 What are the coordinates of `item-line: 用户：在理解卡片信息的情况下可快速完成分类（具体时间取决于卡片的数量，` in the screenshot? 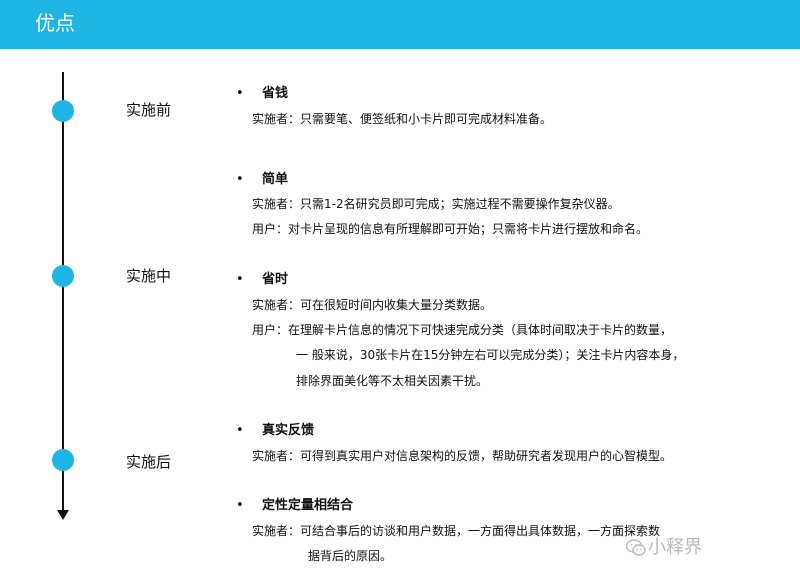 It's located at (462, 330).